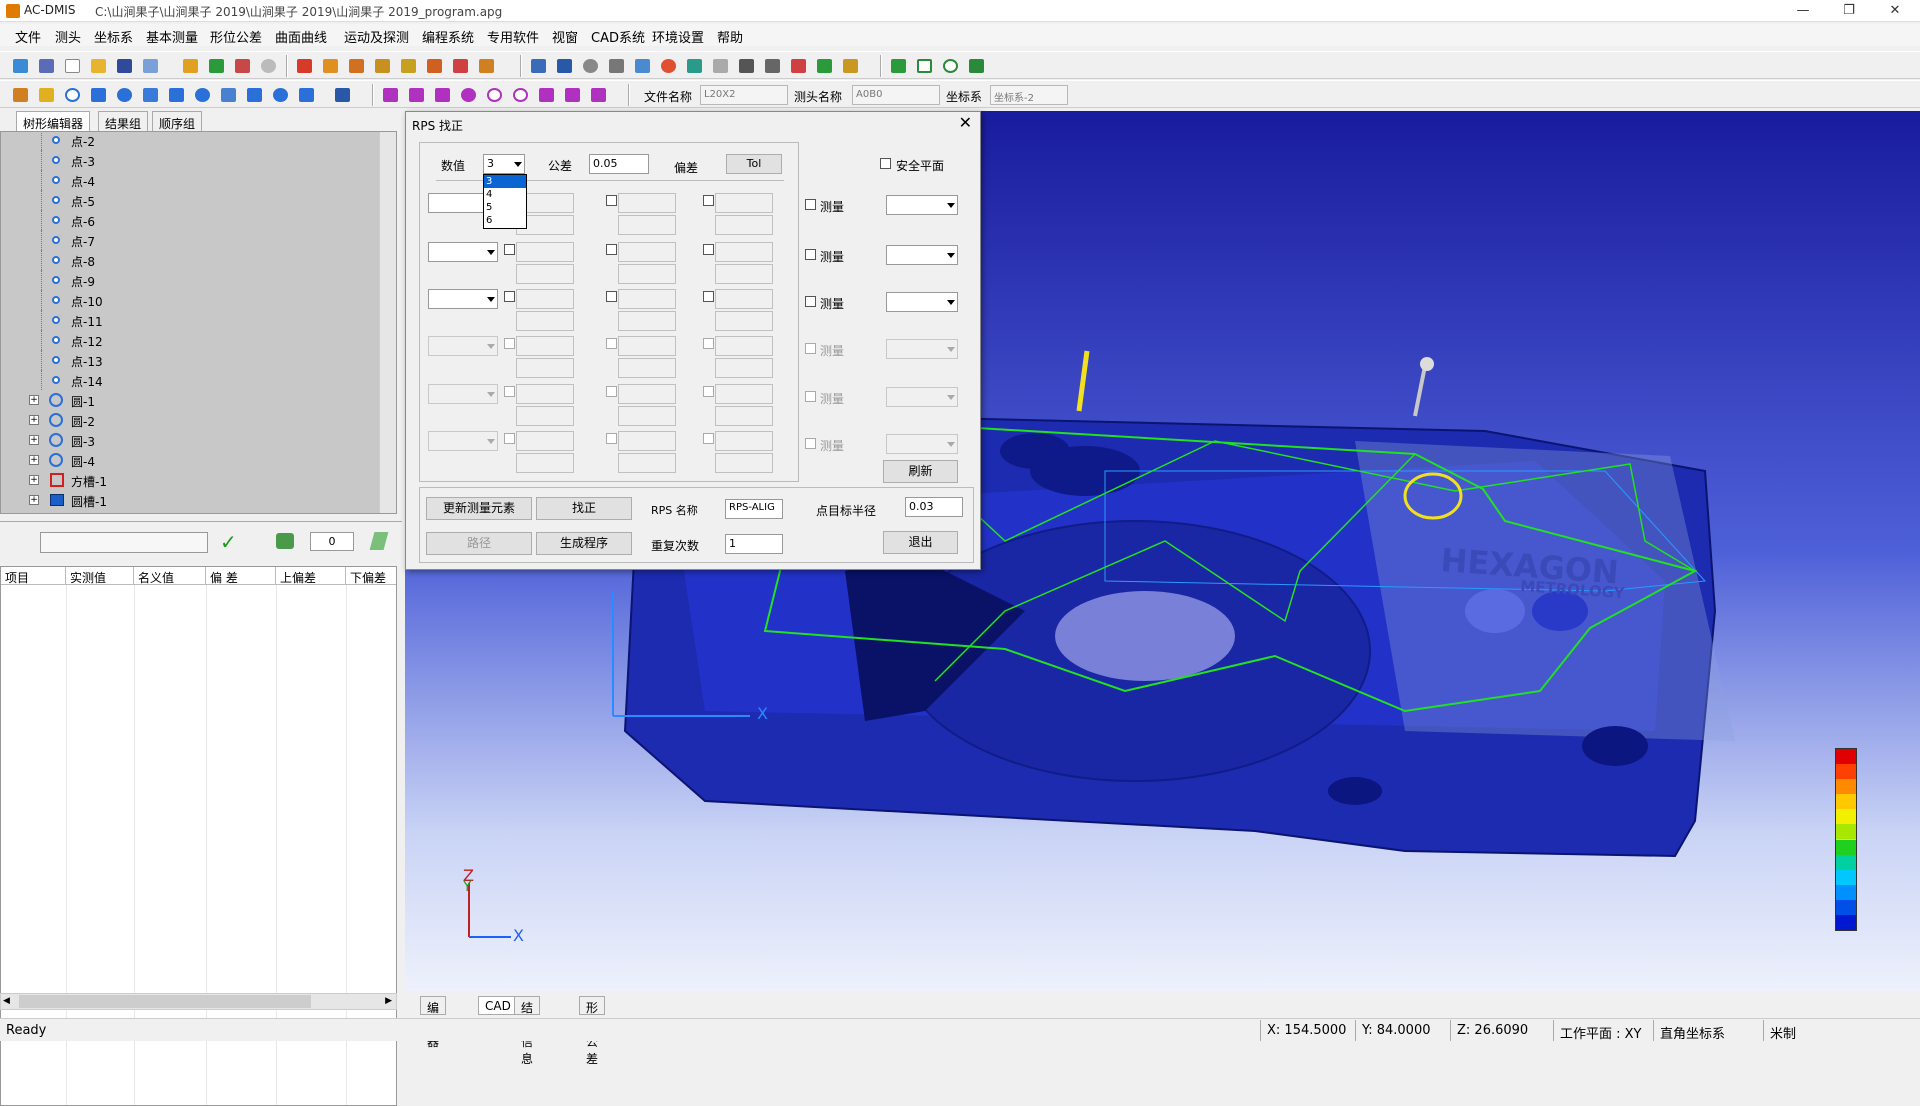 The height and width of the screenshot is (1106, 1920). I want to click on restore-button: ❐, so click(1849, 11).